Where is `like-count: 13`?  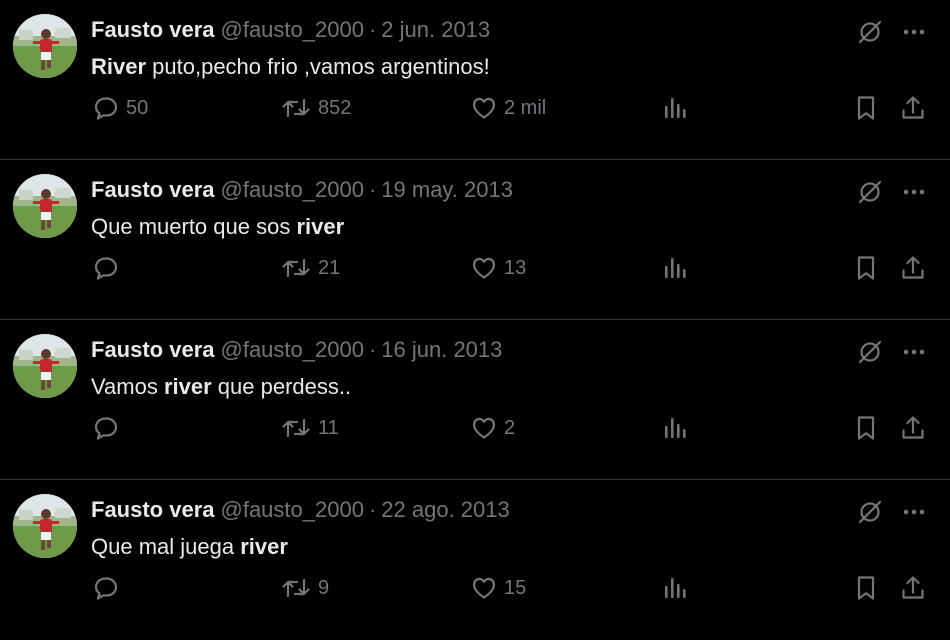 like-count: 13 is located at coordinates (515, 267).